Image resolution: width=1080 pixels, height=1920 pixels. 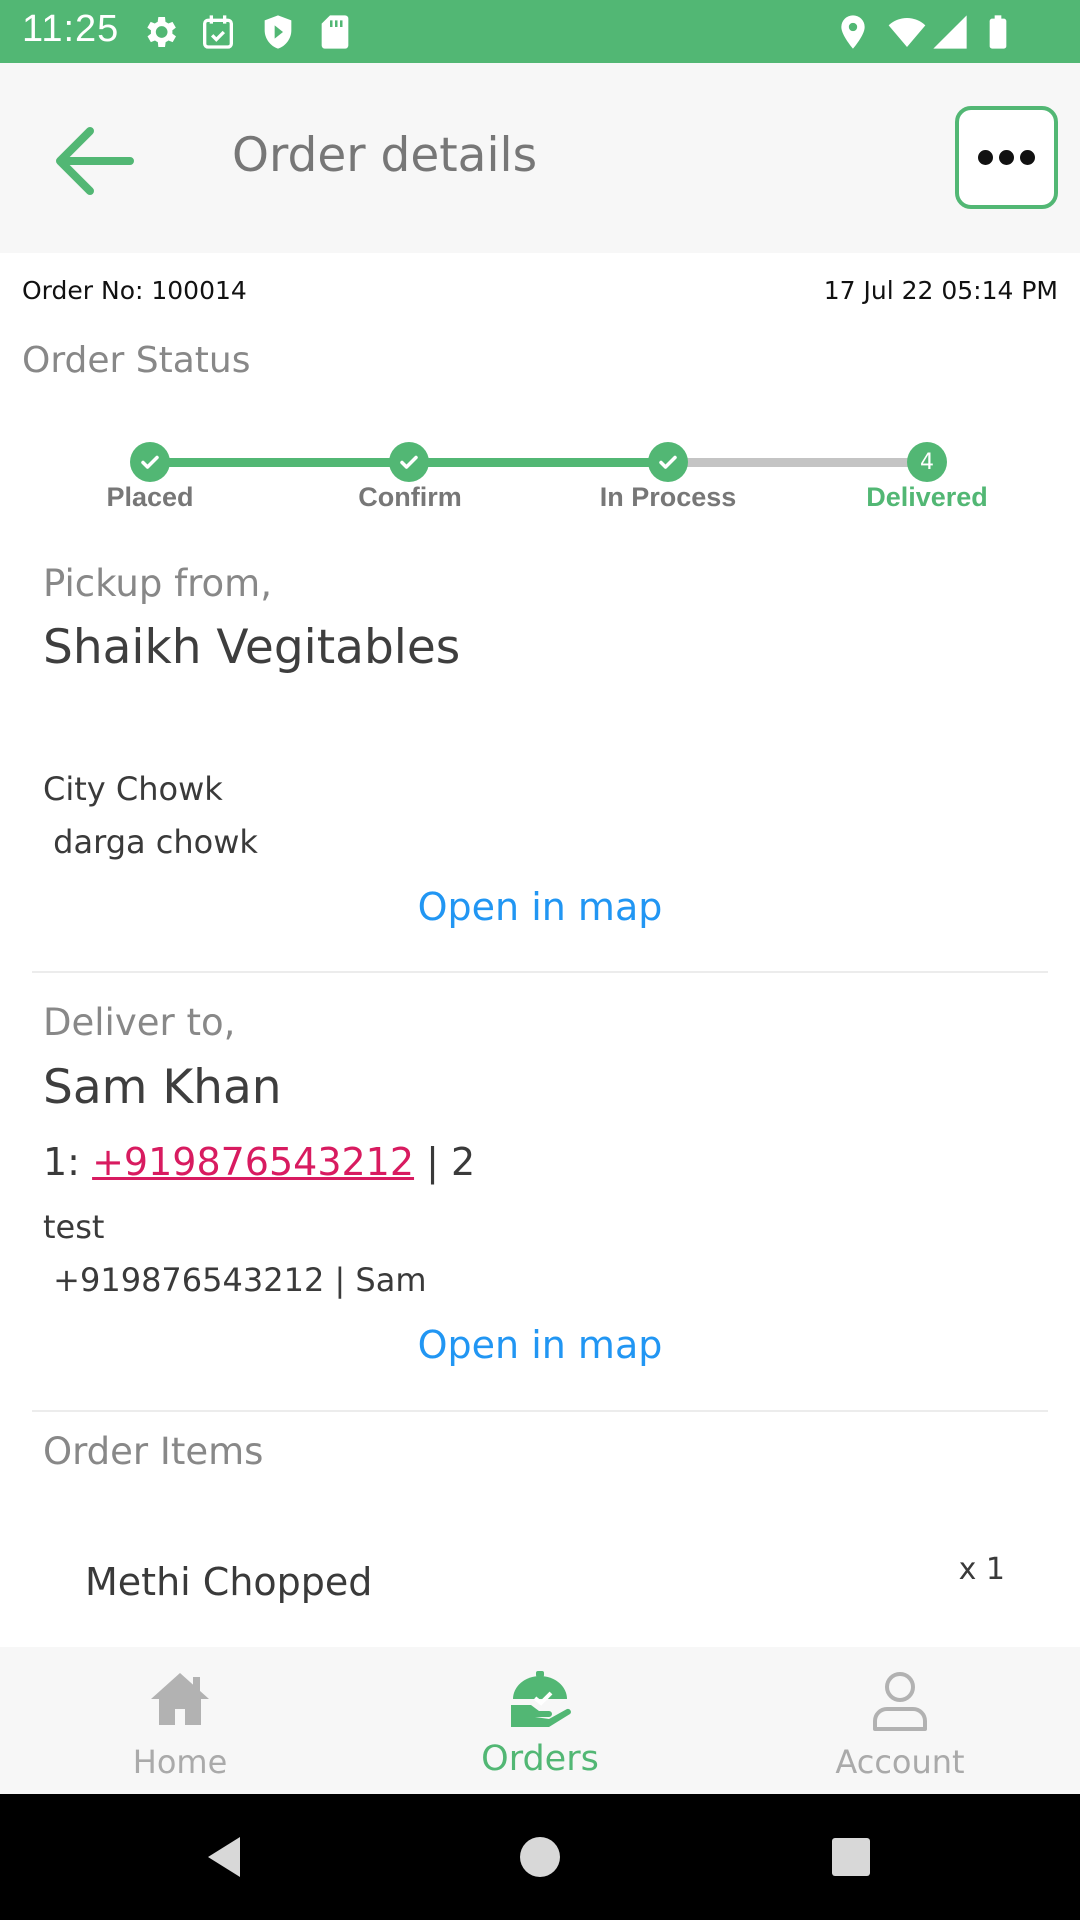 I want to click on delivery-address-line2: +919876543212 | Sam, so click(x=235, y=1280).